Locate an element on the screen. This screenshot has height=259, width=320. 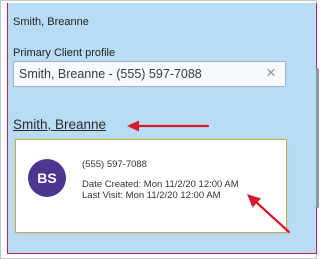
primary-client-profile-value: Smith, Breanne - (555) 597-7088 is located at coordinates (110, 74).